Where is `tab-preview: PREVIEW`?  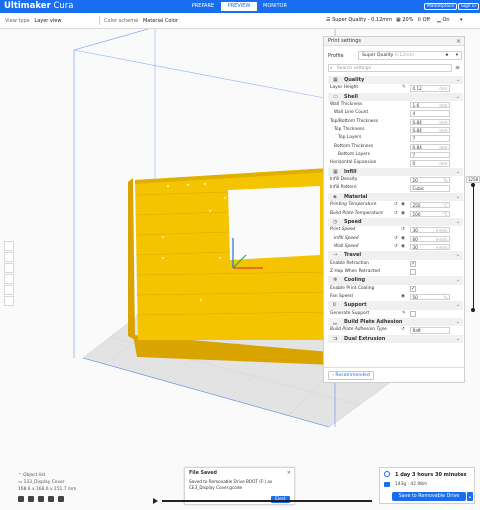
tab-preview: PREVIEW is located at coordinates (239, 6).